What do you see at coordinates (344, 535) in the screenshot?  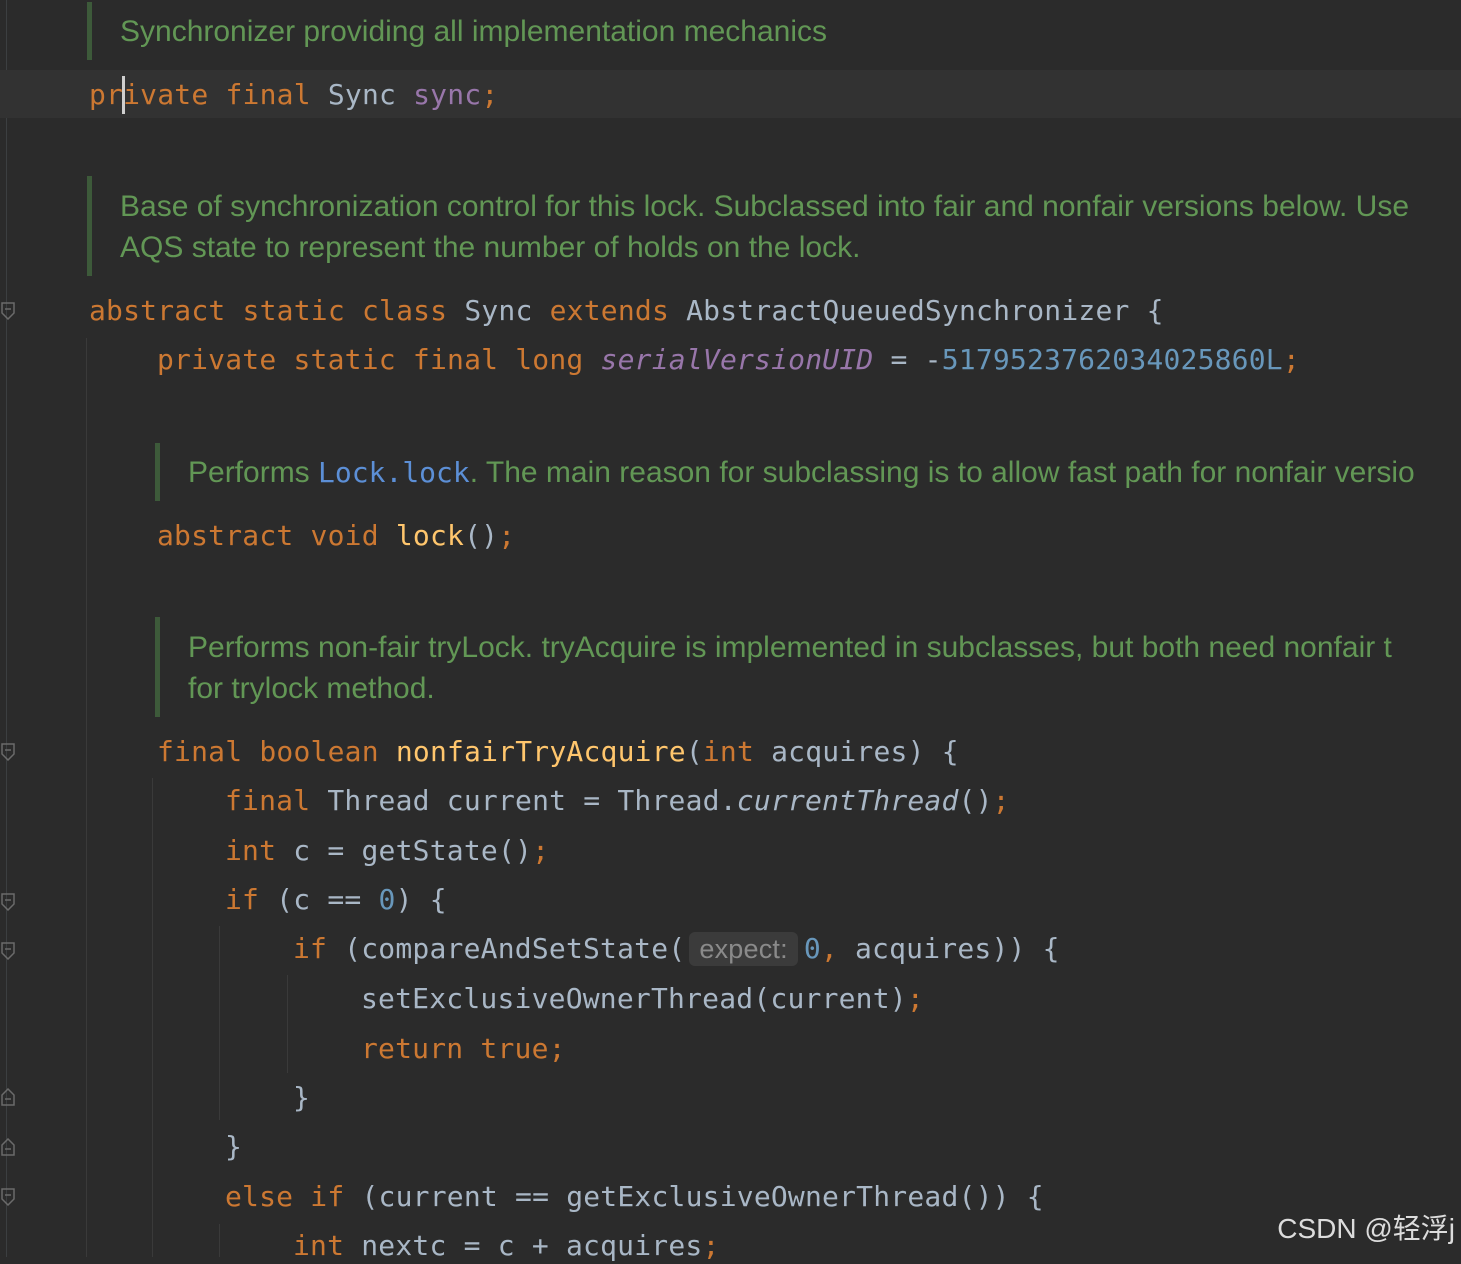 I see `keyword: void` at bounding box center [344, 535].